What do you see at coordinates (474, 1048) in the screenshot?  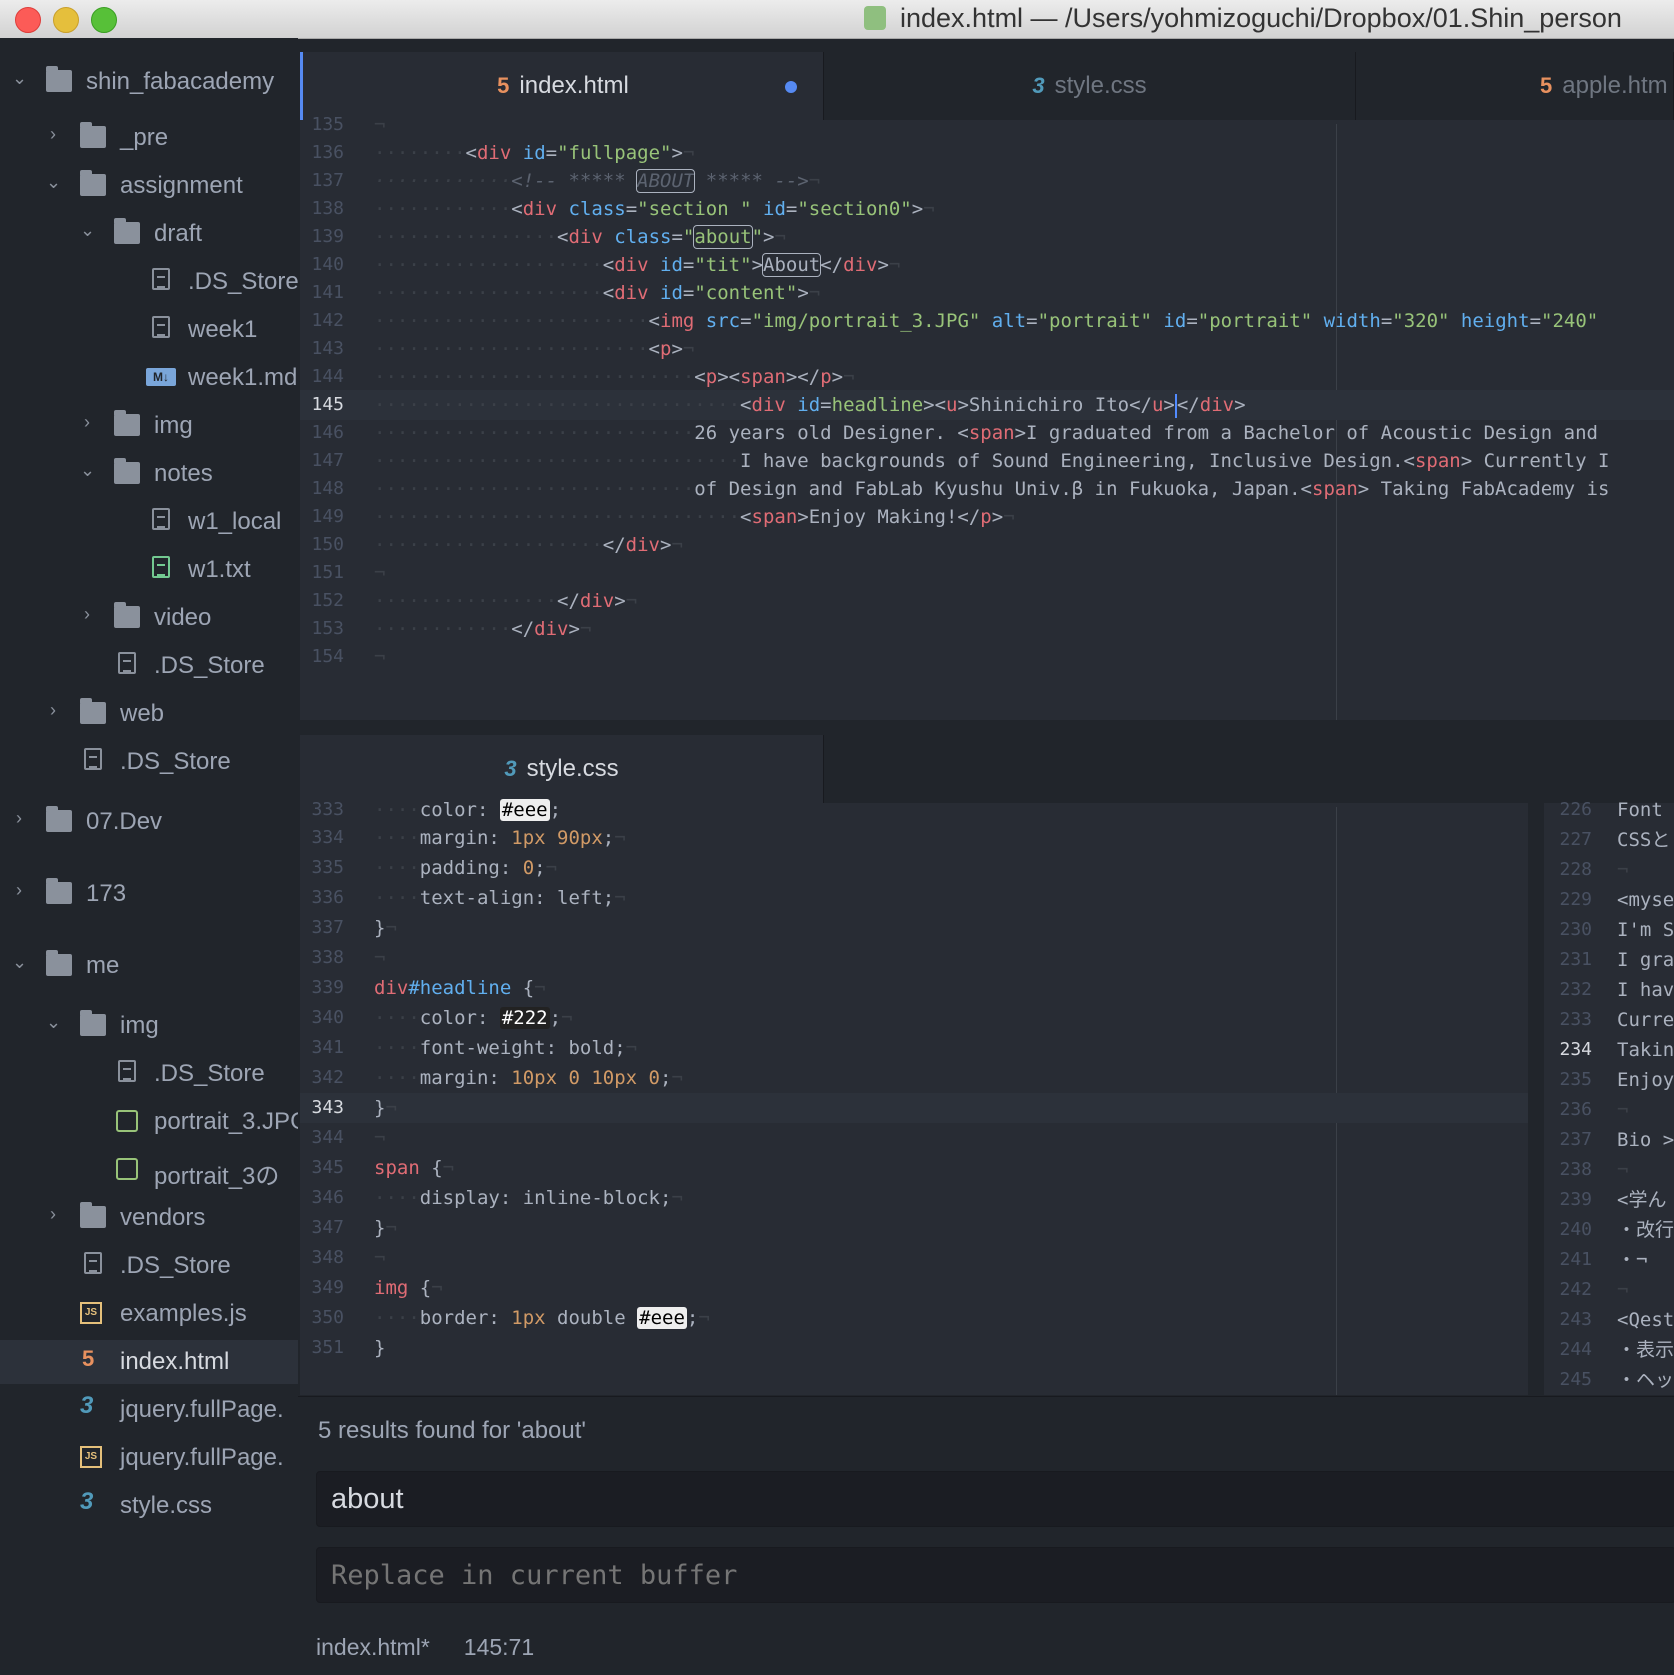 I see `code-line: 341 ····font-weight: bold;¬` at bounding box center [474, 1048].